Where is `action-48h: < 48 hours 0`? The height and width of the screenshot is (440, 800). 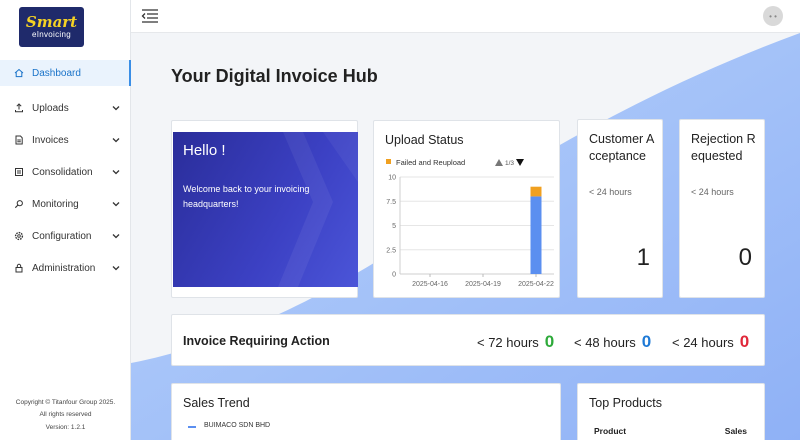
action-48h: < 48 hours 0 is located at coordinates (612, 342).